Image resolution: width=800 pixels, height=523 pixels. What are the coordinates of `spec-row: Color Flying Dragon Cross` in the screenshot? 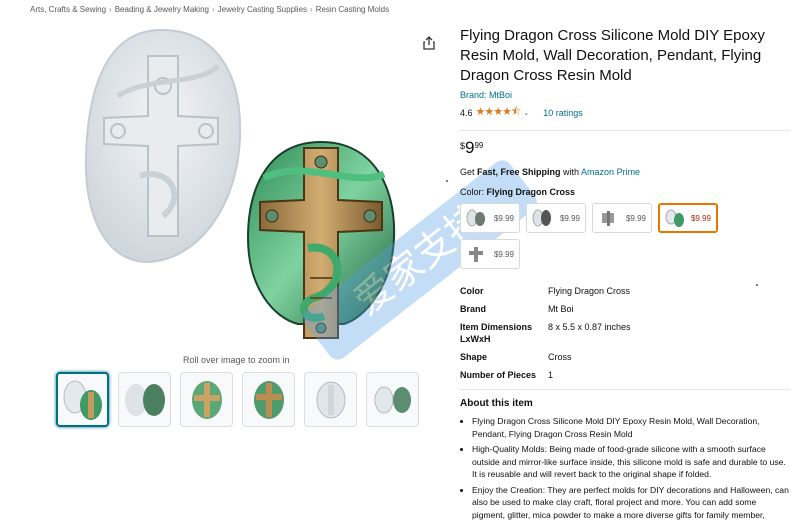 It's located at (625, 291).